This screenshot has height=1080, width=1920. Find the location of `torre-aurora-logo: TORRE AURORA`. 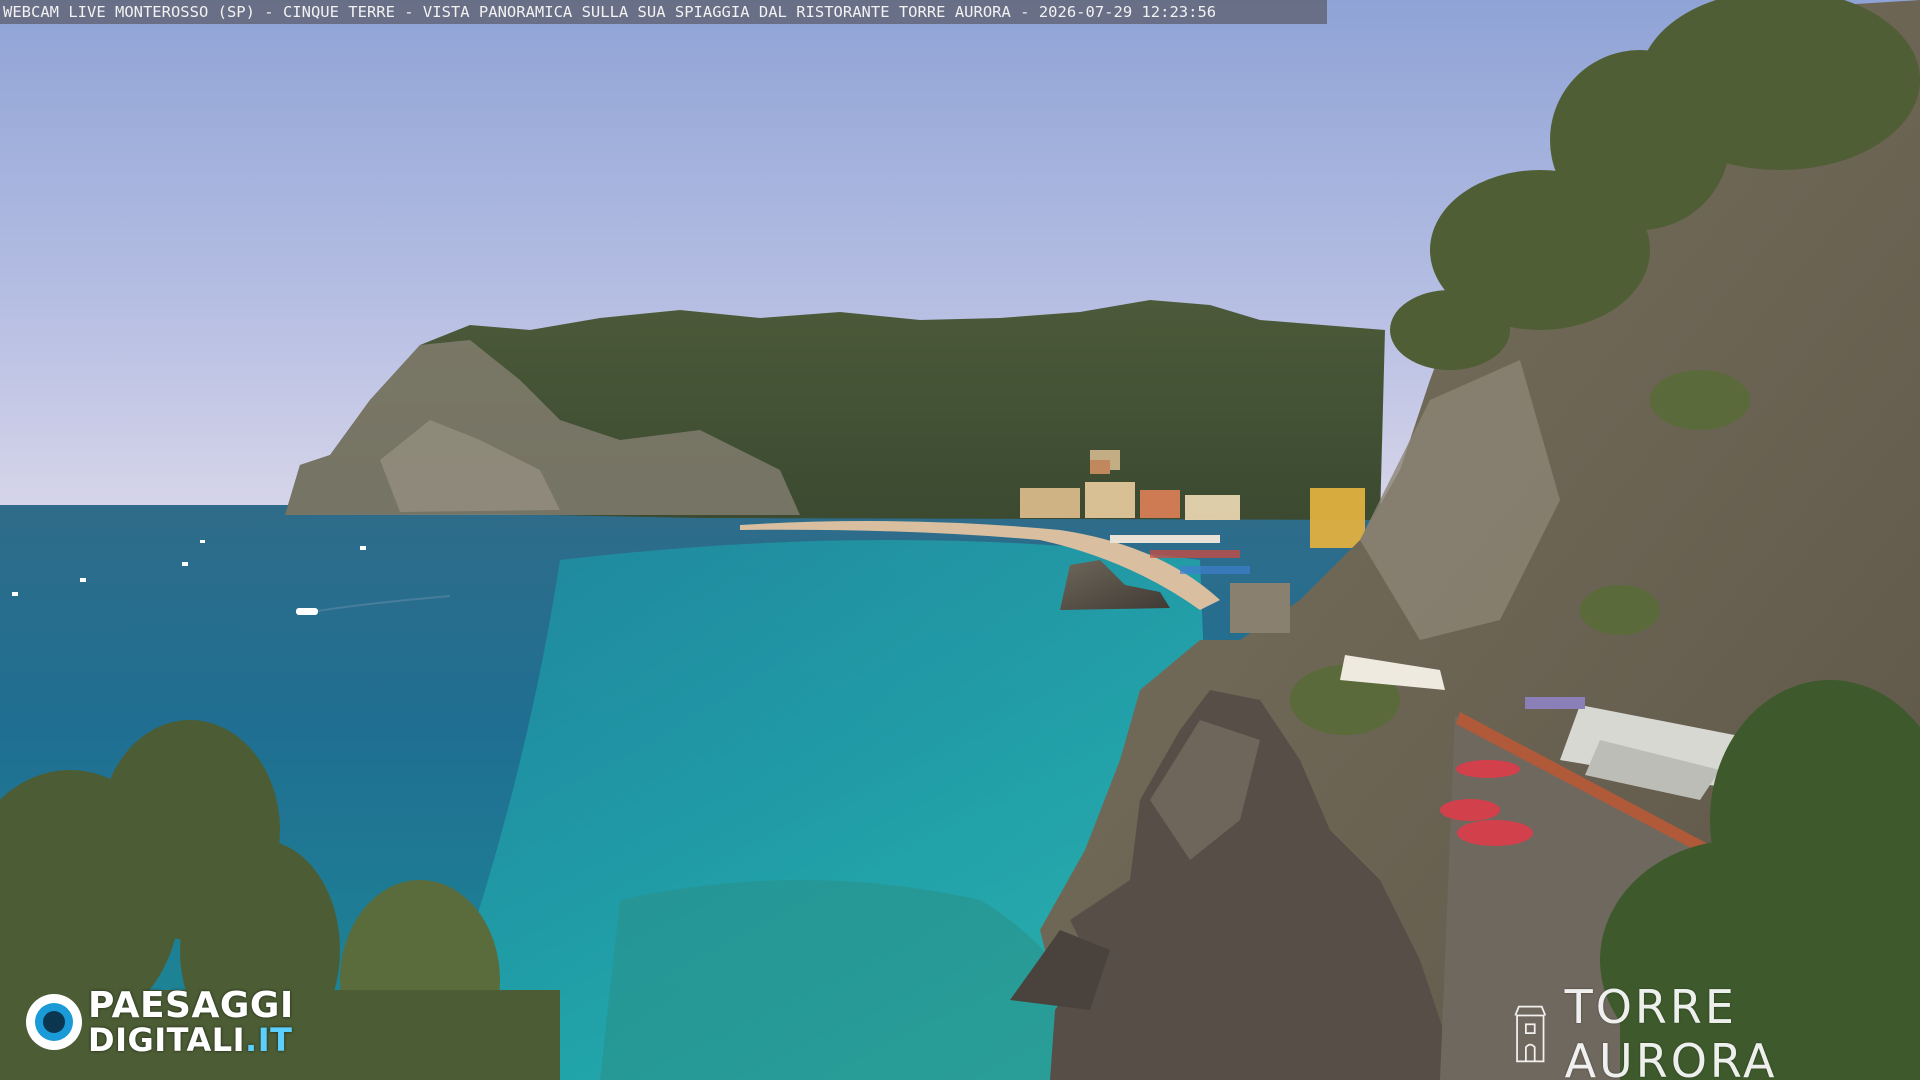

torre-aurora-logo: TORRE AURORA is located at coordinates (1715, 1030).